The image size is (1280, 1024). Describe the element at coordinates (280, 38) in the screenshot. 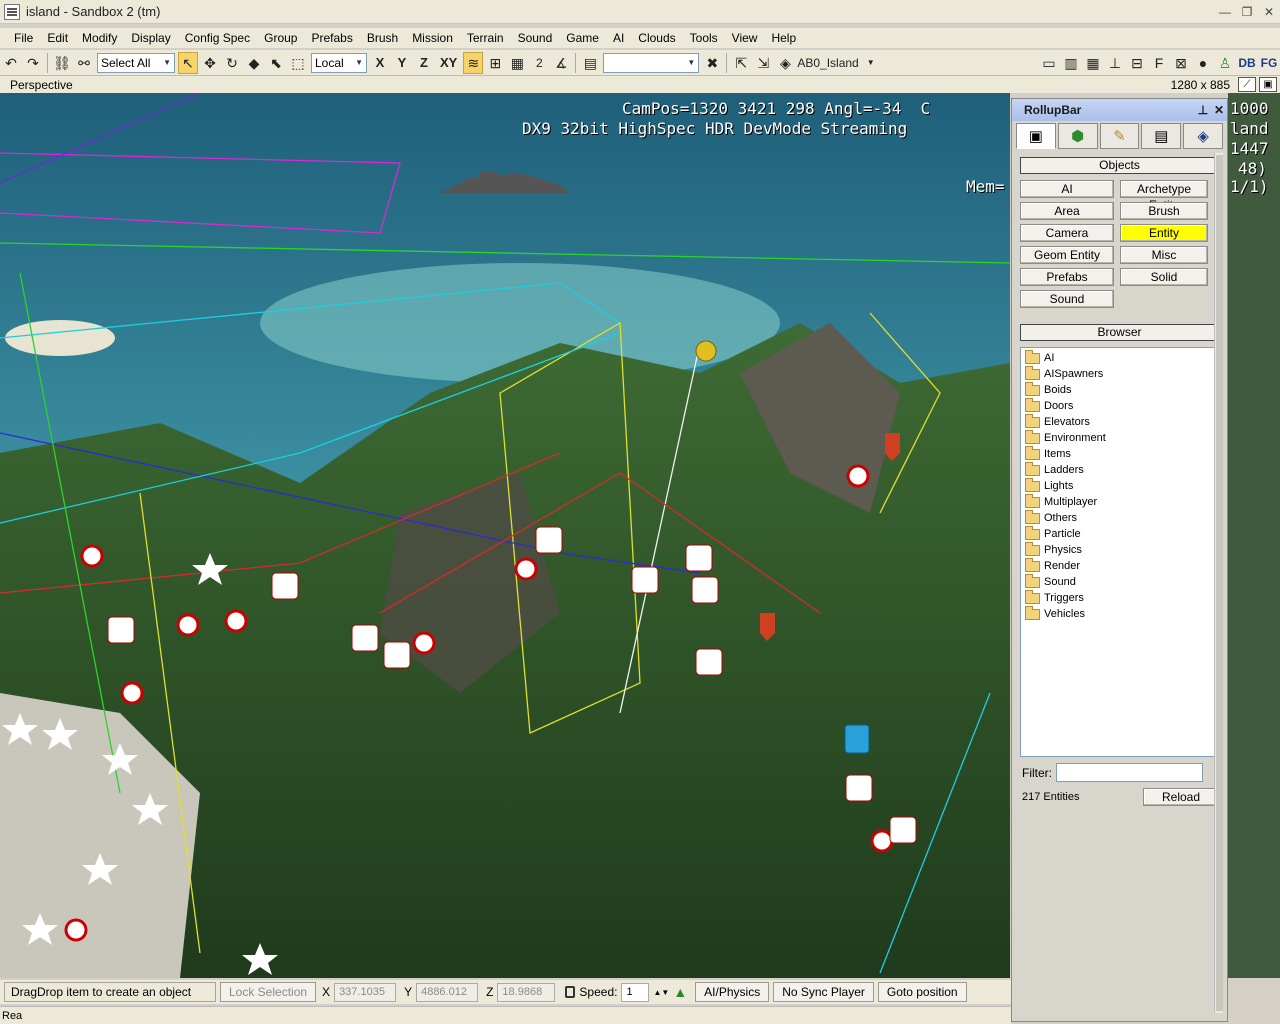

I see `menu-group: Group` at that location.